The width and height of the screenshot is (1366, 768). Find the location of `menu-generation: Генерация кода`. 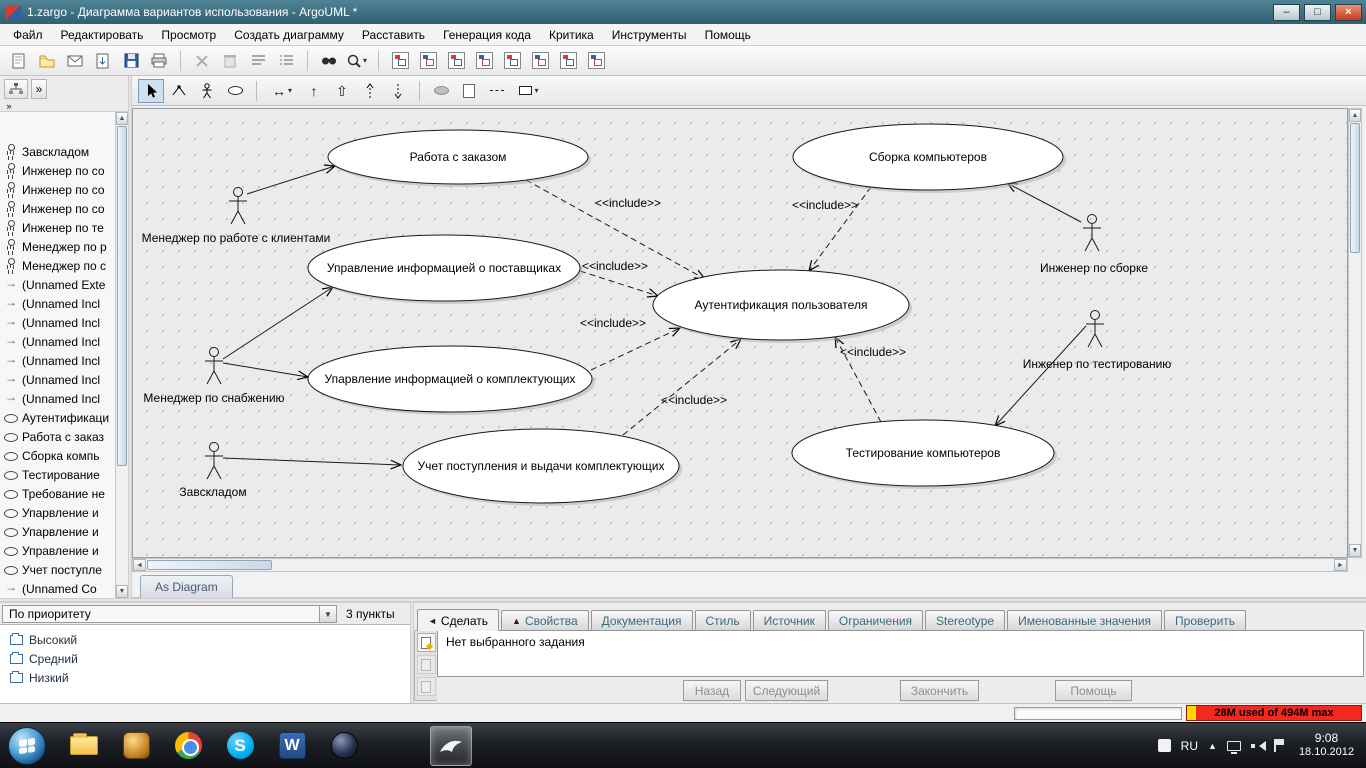

menu-generation: Генерация кода is located at coordinates (487, 35).